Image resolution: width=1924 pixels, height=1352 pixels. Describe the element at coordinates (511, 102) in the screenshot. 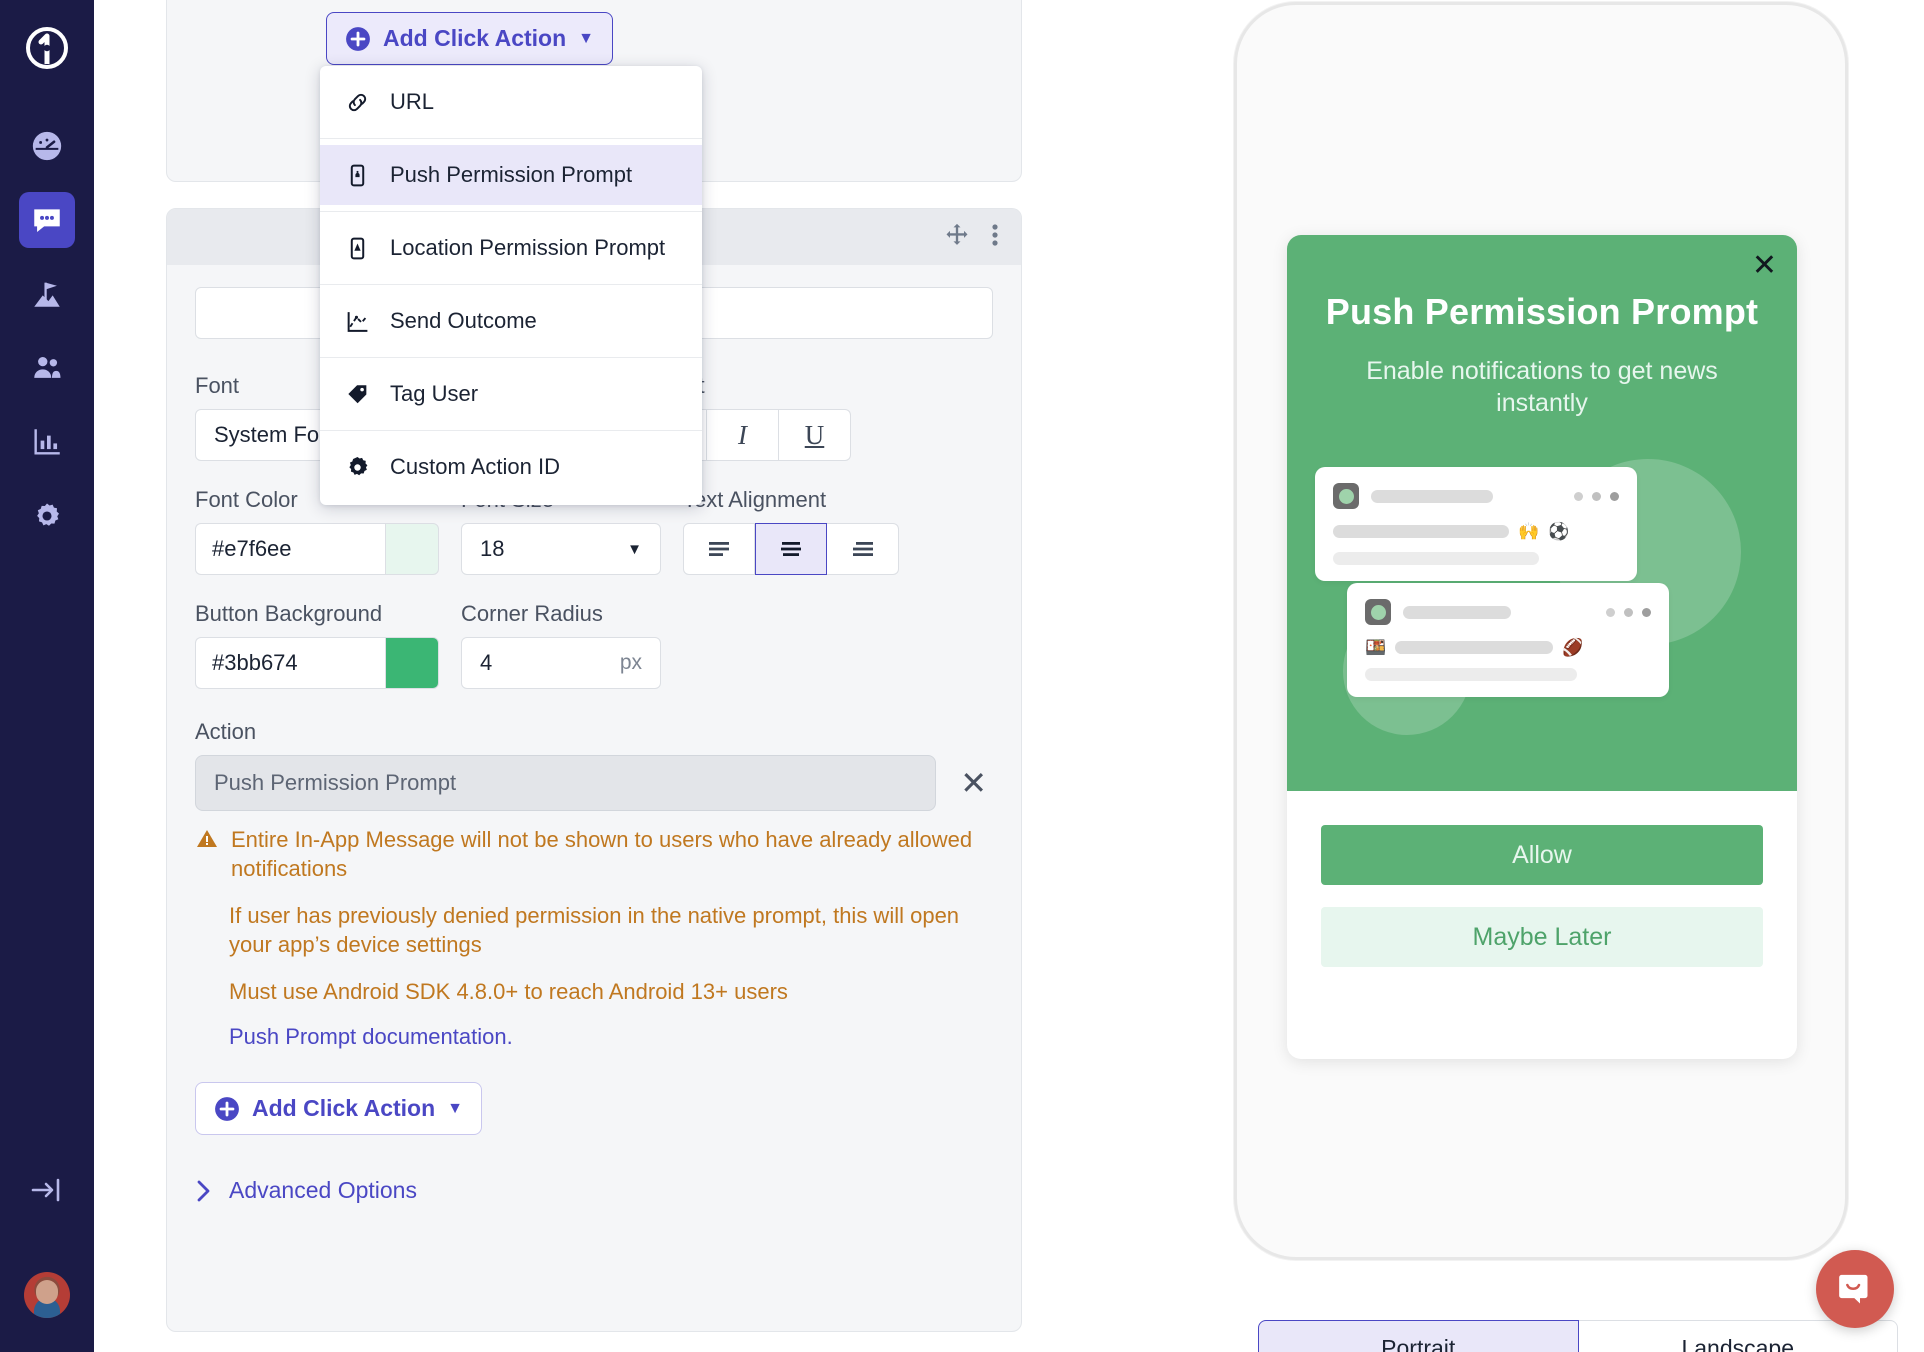

I see `dropdown-item-url: URL` at that location.